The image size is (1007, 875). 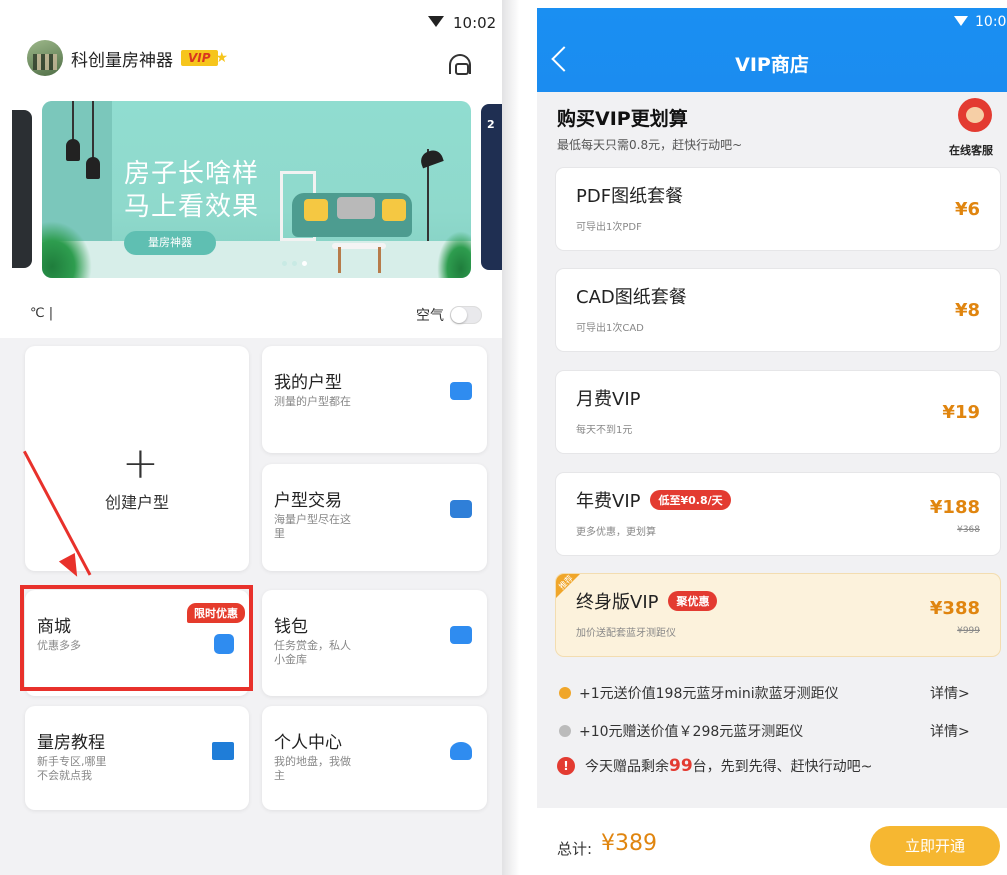 What do you see at coordinates (691, 732) in the screenshot?
I see `gift-text: +10元赠送价值￥298元蓝牙测距仪` at bounding box center [691, 732].